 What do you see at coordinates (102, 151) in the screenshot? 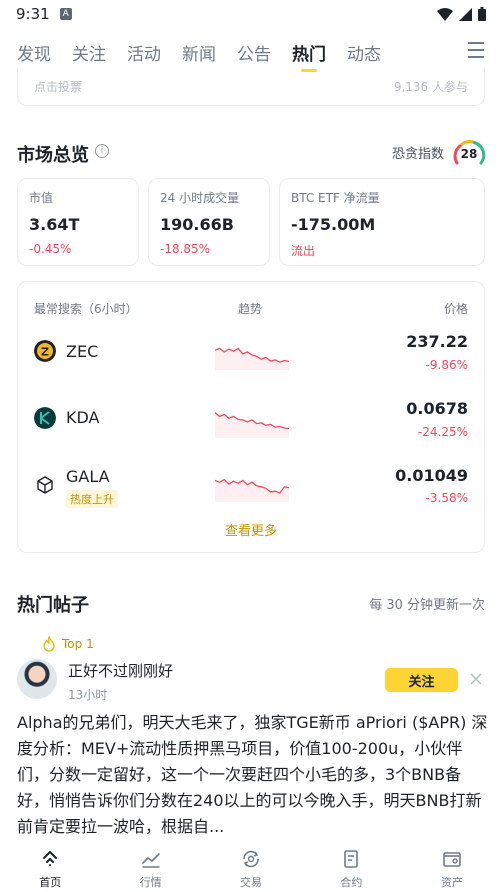
I see `info-icon: i` at bounding box center [102, 151].